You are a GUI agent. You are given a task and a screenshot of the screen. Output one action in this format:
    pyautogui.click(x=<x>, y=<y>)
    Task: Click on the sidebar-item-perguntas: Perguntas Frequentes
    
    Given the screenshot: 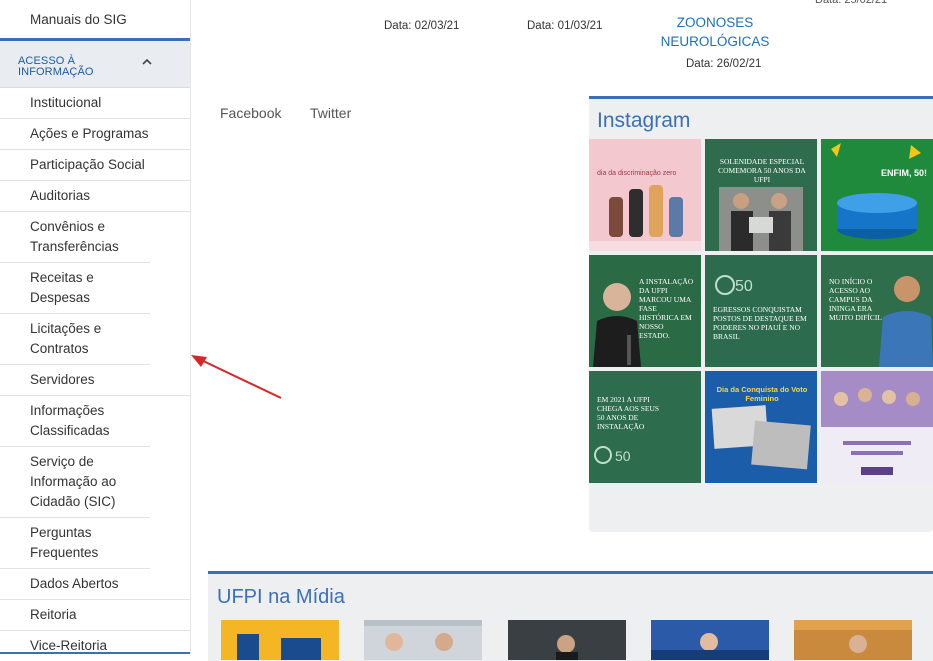 What is the action you would take?
    pyautogui.click(x=75, y=543)
    